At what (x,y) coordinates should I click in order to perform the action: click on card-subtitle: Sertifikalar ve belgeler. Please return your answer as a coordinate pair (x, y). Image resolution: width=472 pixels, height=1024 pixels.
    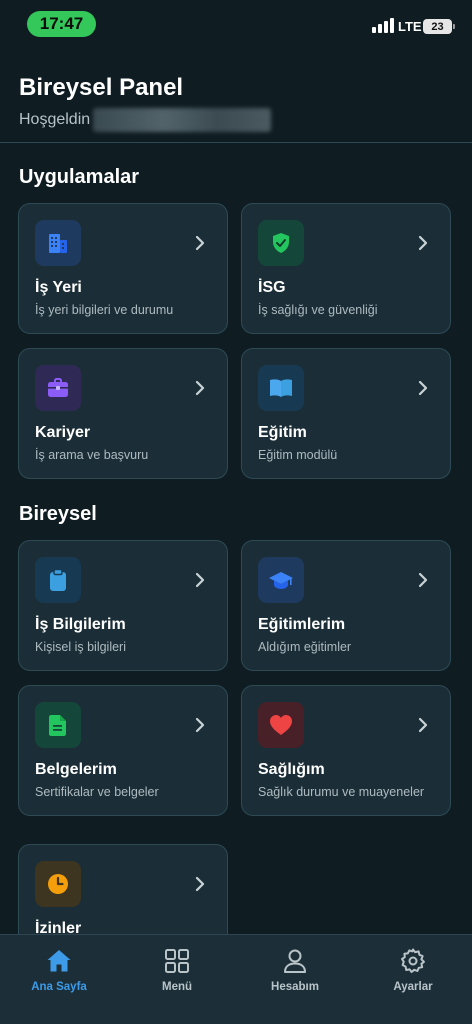
    Looking at the image, I should click on (97, 792).